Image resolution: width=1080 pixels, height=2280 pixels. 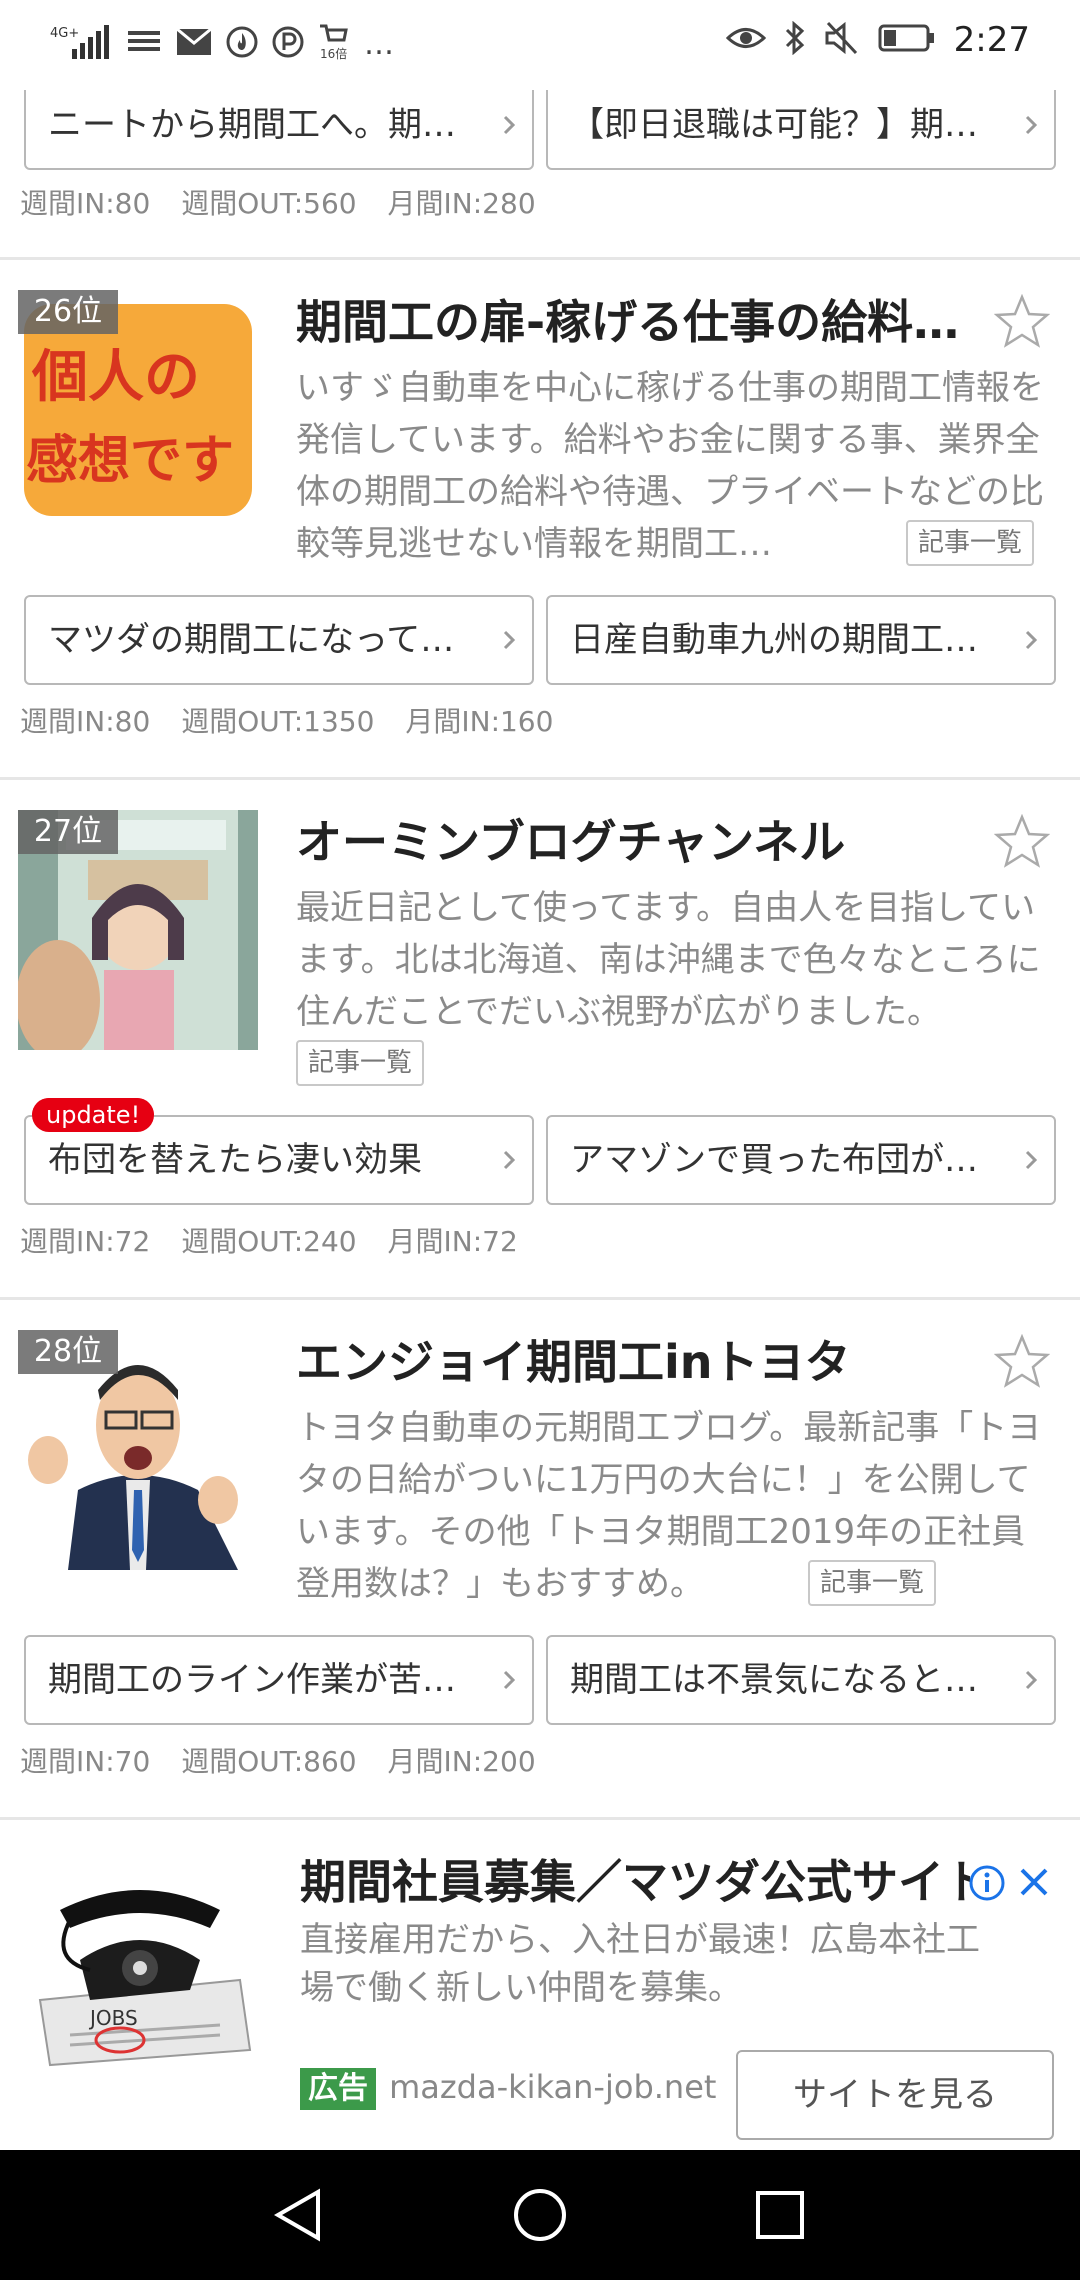 I want to click on weekly-in: 週間IN:72, so click(x=85, y=1241).